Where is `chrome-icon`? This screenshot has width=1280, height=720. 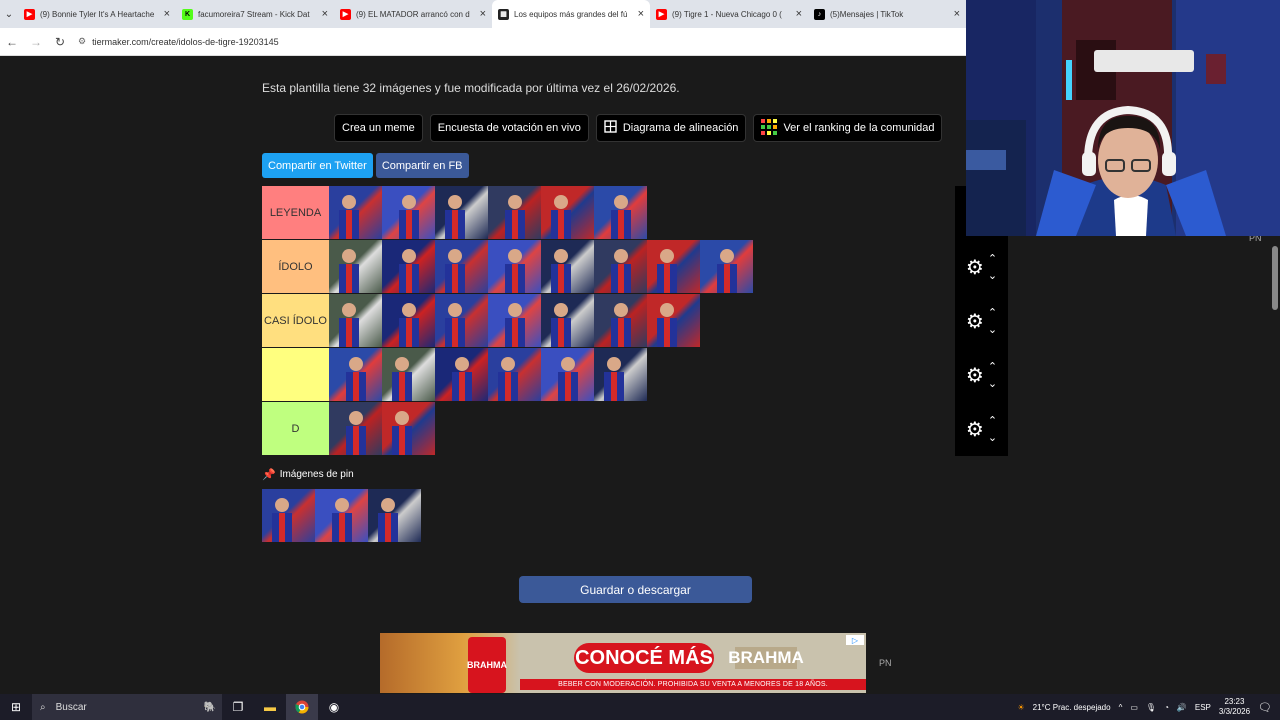
chrome-icon is located at coordinates (302, 707).